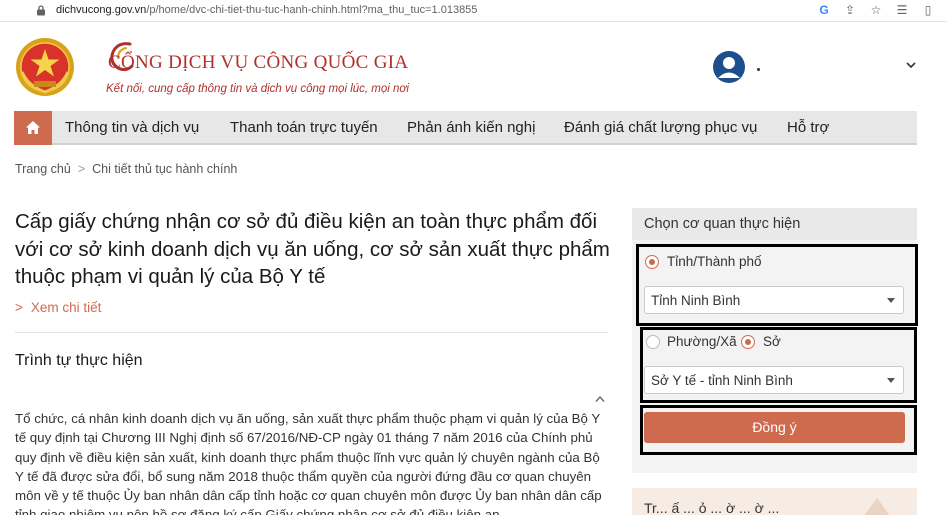  What do you see at coordinates (165, 169) in the screenshot?
I see `breadcrumb-current: Chi tiết thủ tục hành chính` at bounding box center [165, 169].